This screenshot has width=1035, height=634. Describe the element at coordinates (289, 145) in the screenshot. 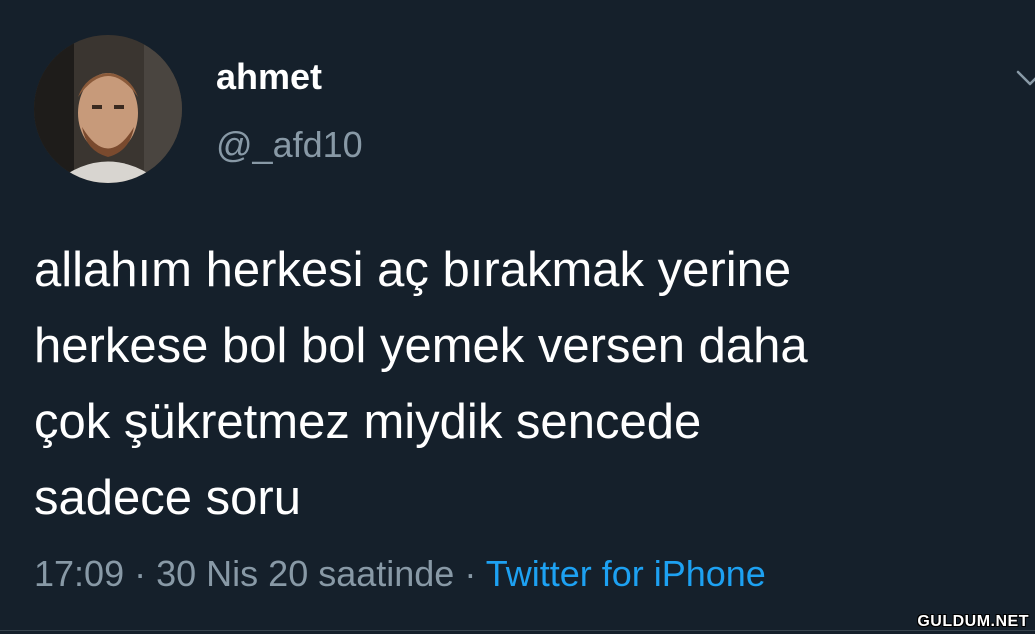

I see `user-handle: @_afd10` at that location.